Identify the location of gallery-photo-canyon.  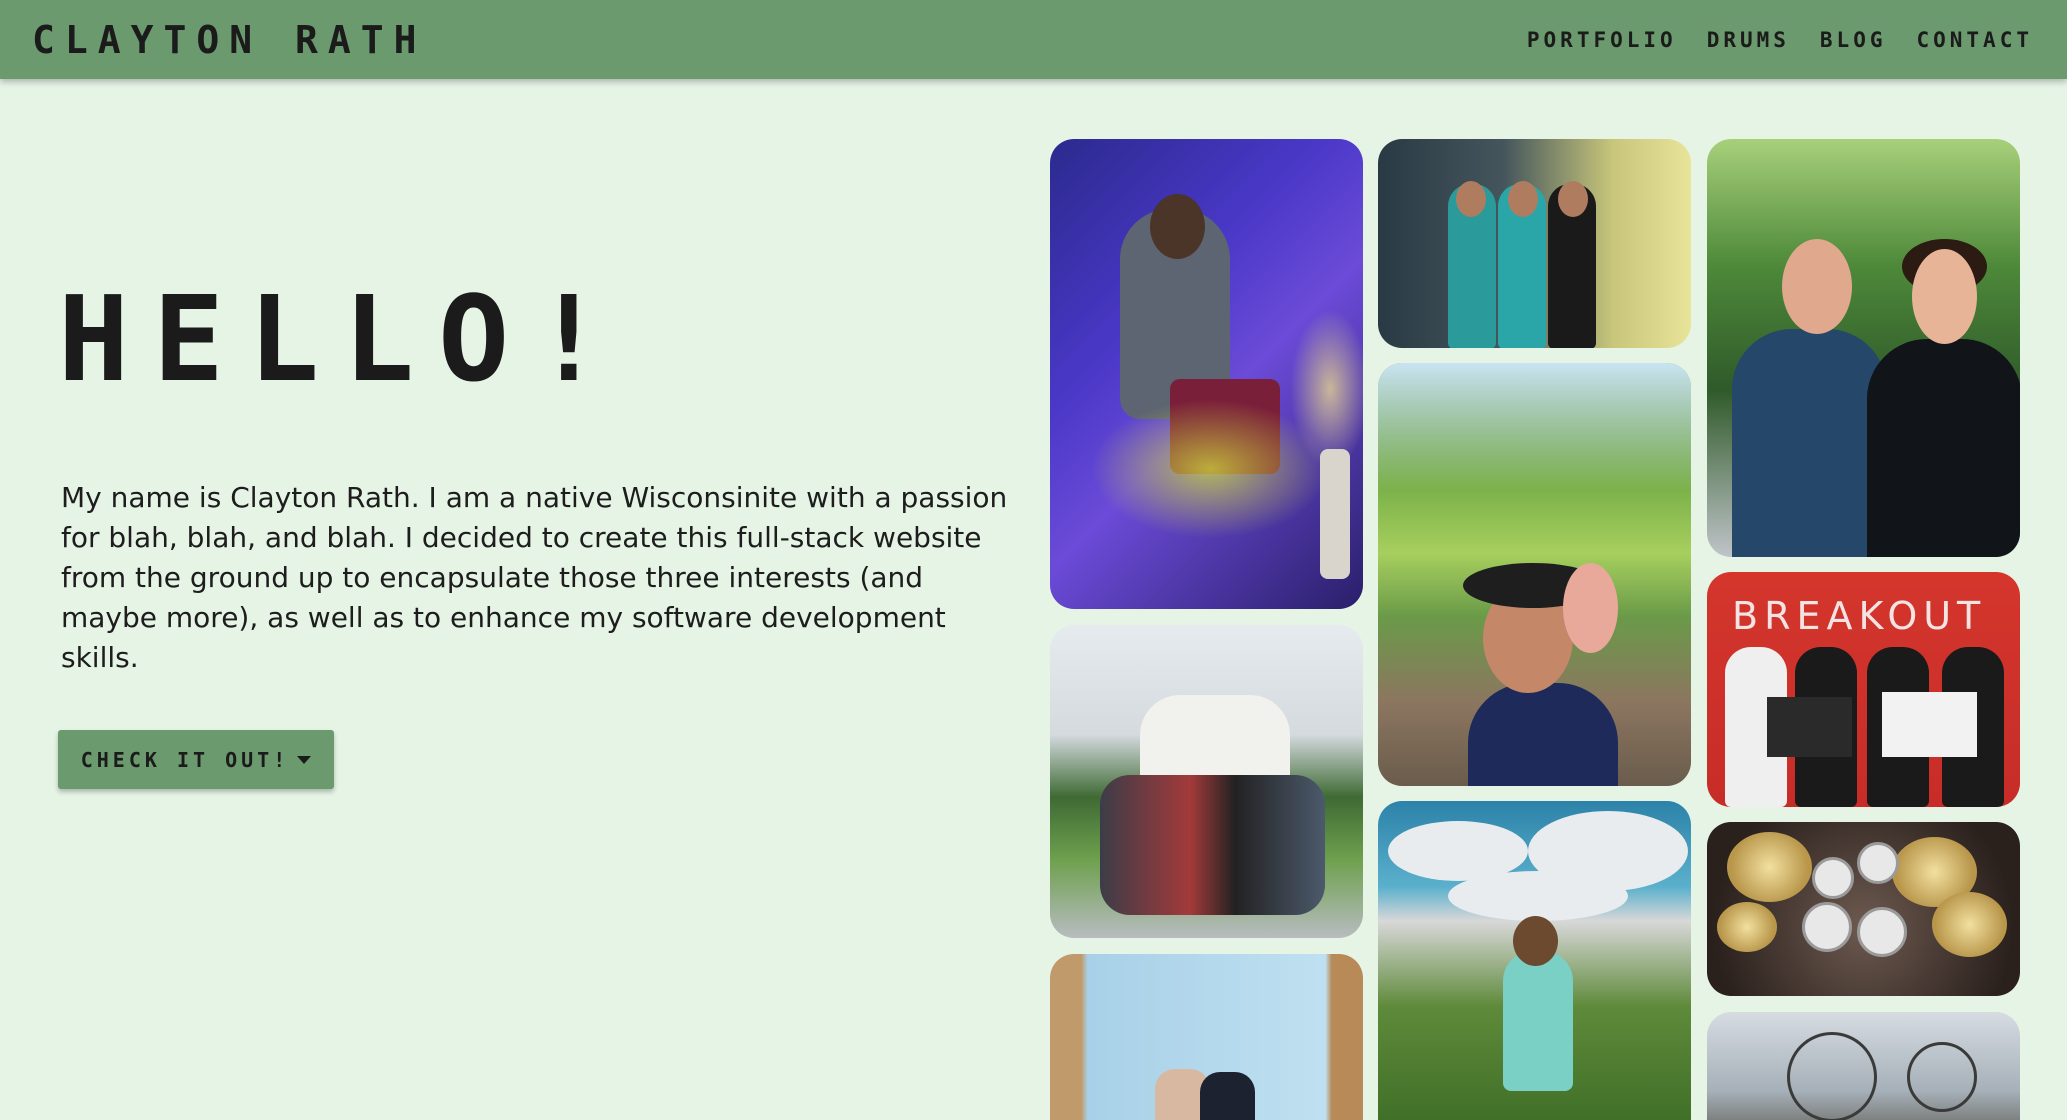
(1206, 1037).